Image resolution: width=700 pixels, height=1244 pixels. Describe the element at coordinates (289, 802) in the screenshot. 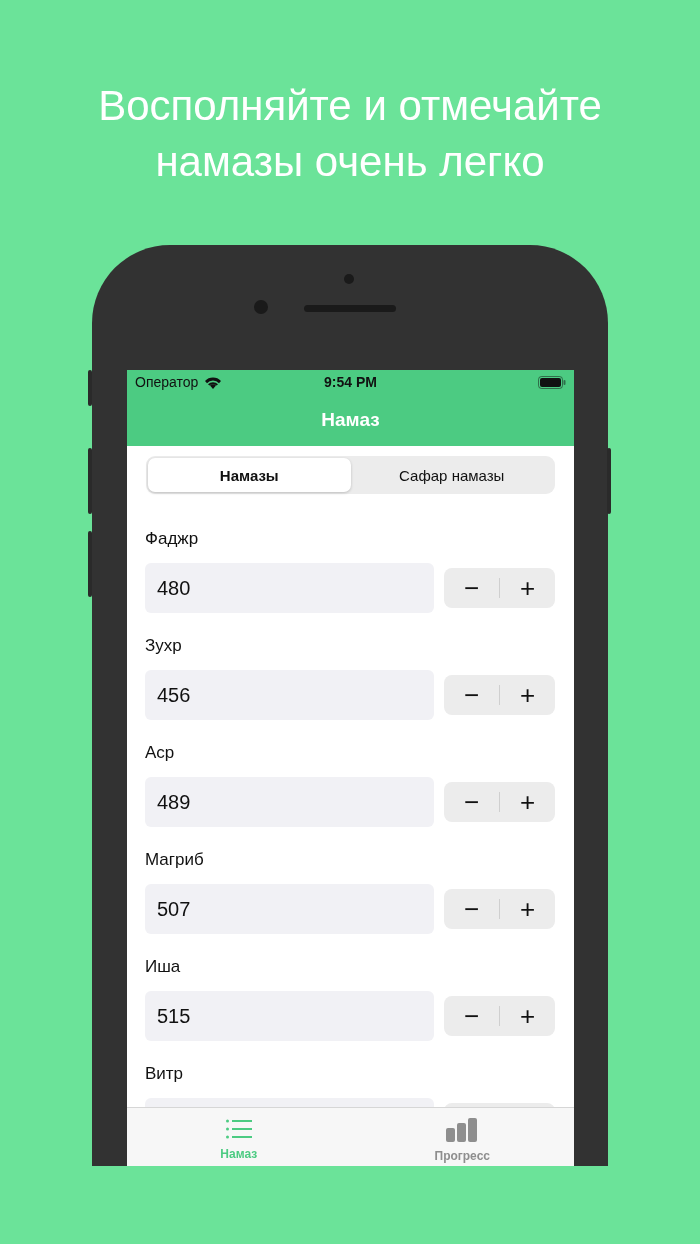

I see `count-field: 489` at that location.